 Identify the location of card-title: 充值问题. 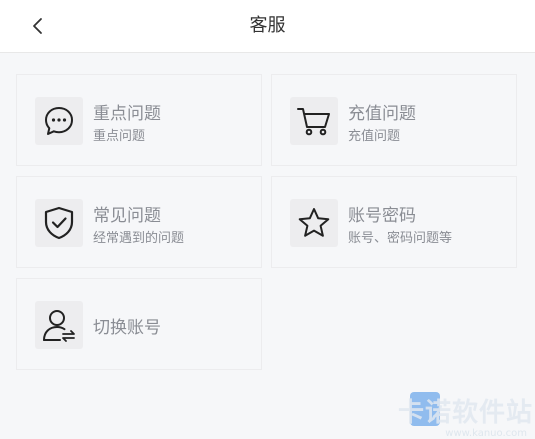
(382, 114).